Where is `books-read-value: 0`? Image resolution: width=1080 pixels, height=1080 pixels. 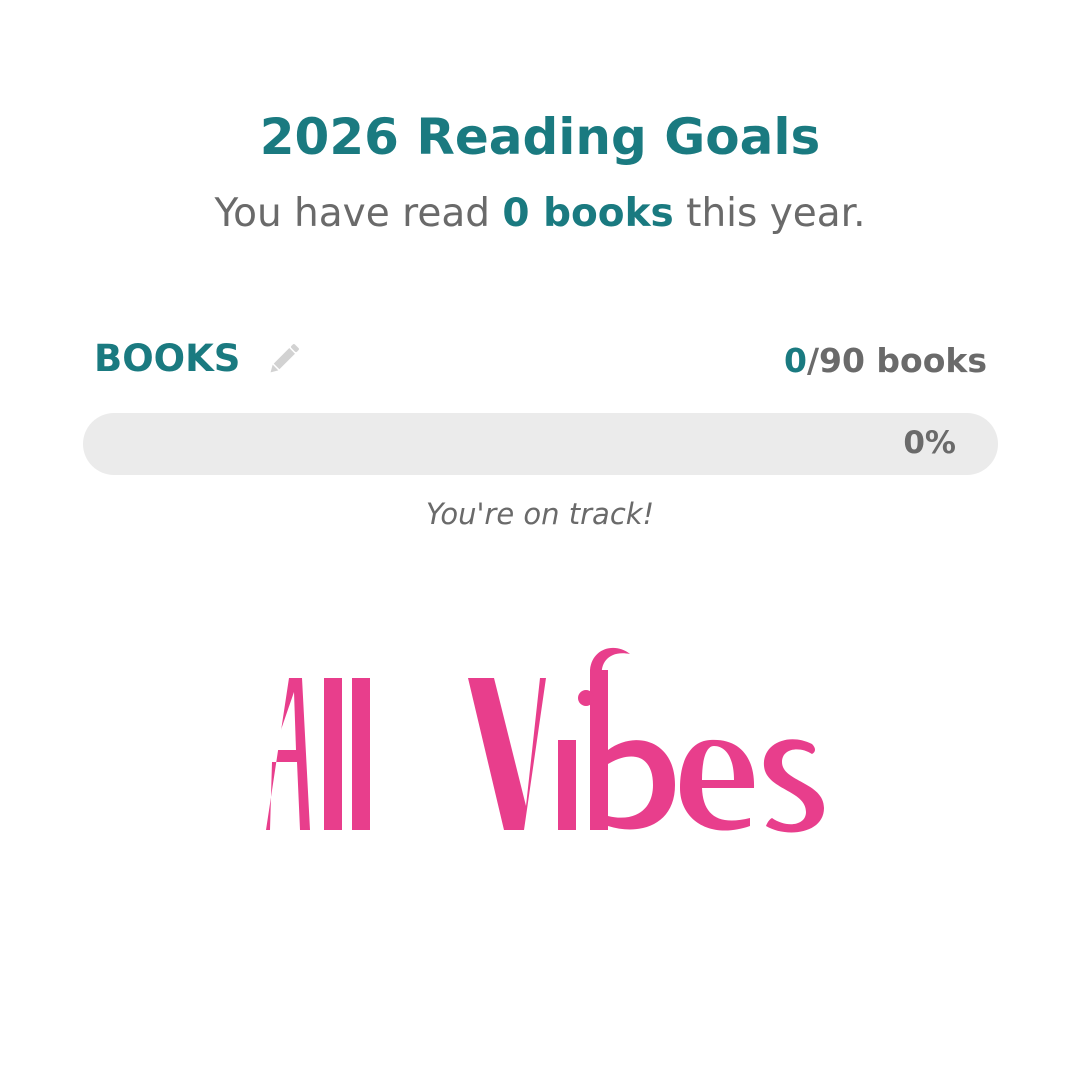
books-read-value: 0 is located at coordinates (795, 360).